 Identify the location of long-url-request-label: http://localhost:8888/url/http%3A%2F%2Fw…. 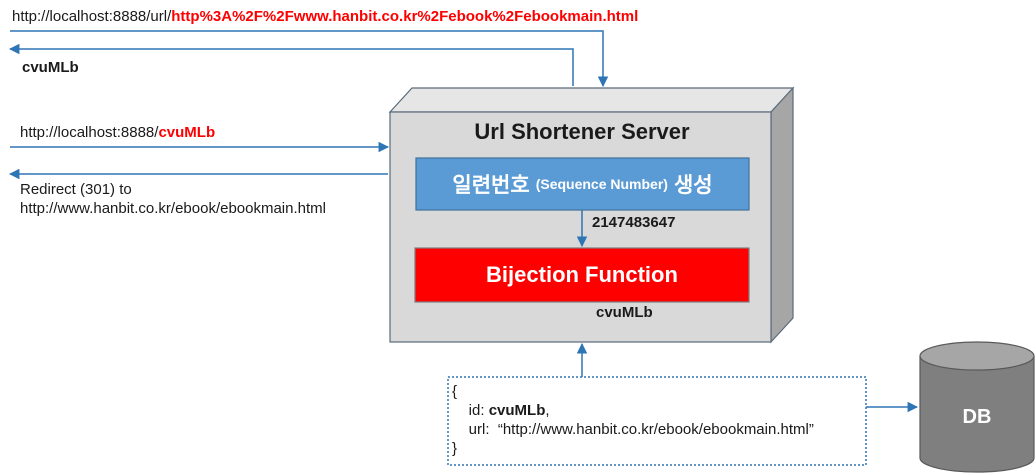
(325, 17).